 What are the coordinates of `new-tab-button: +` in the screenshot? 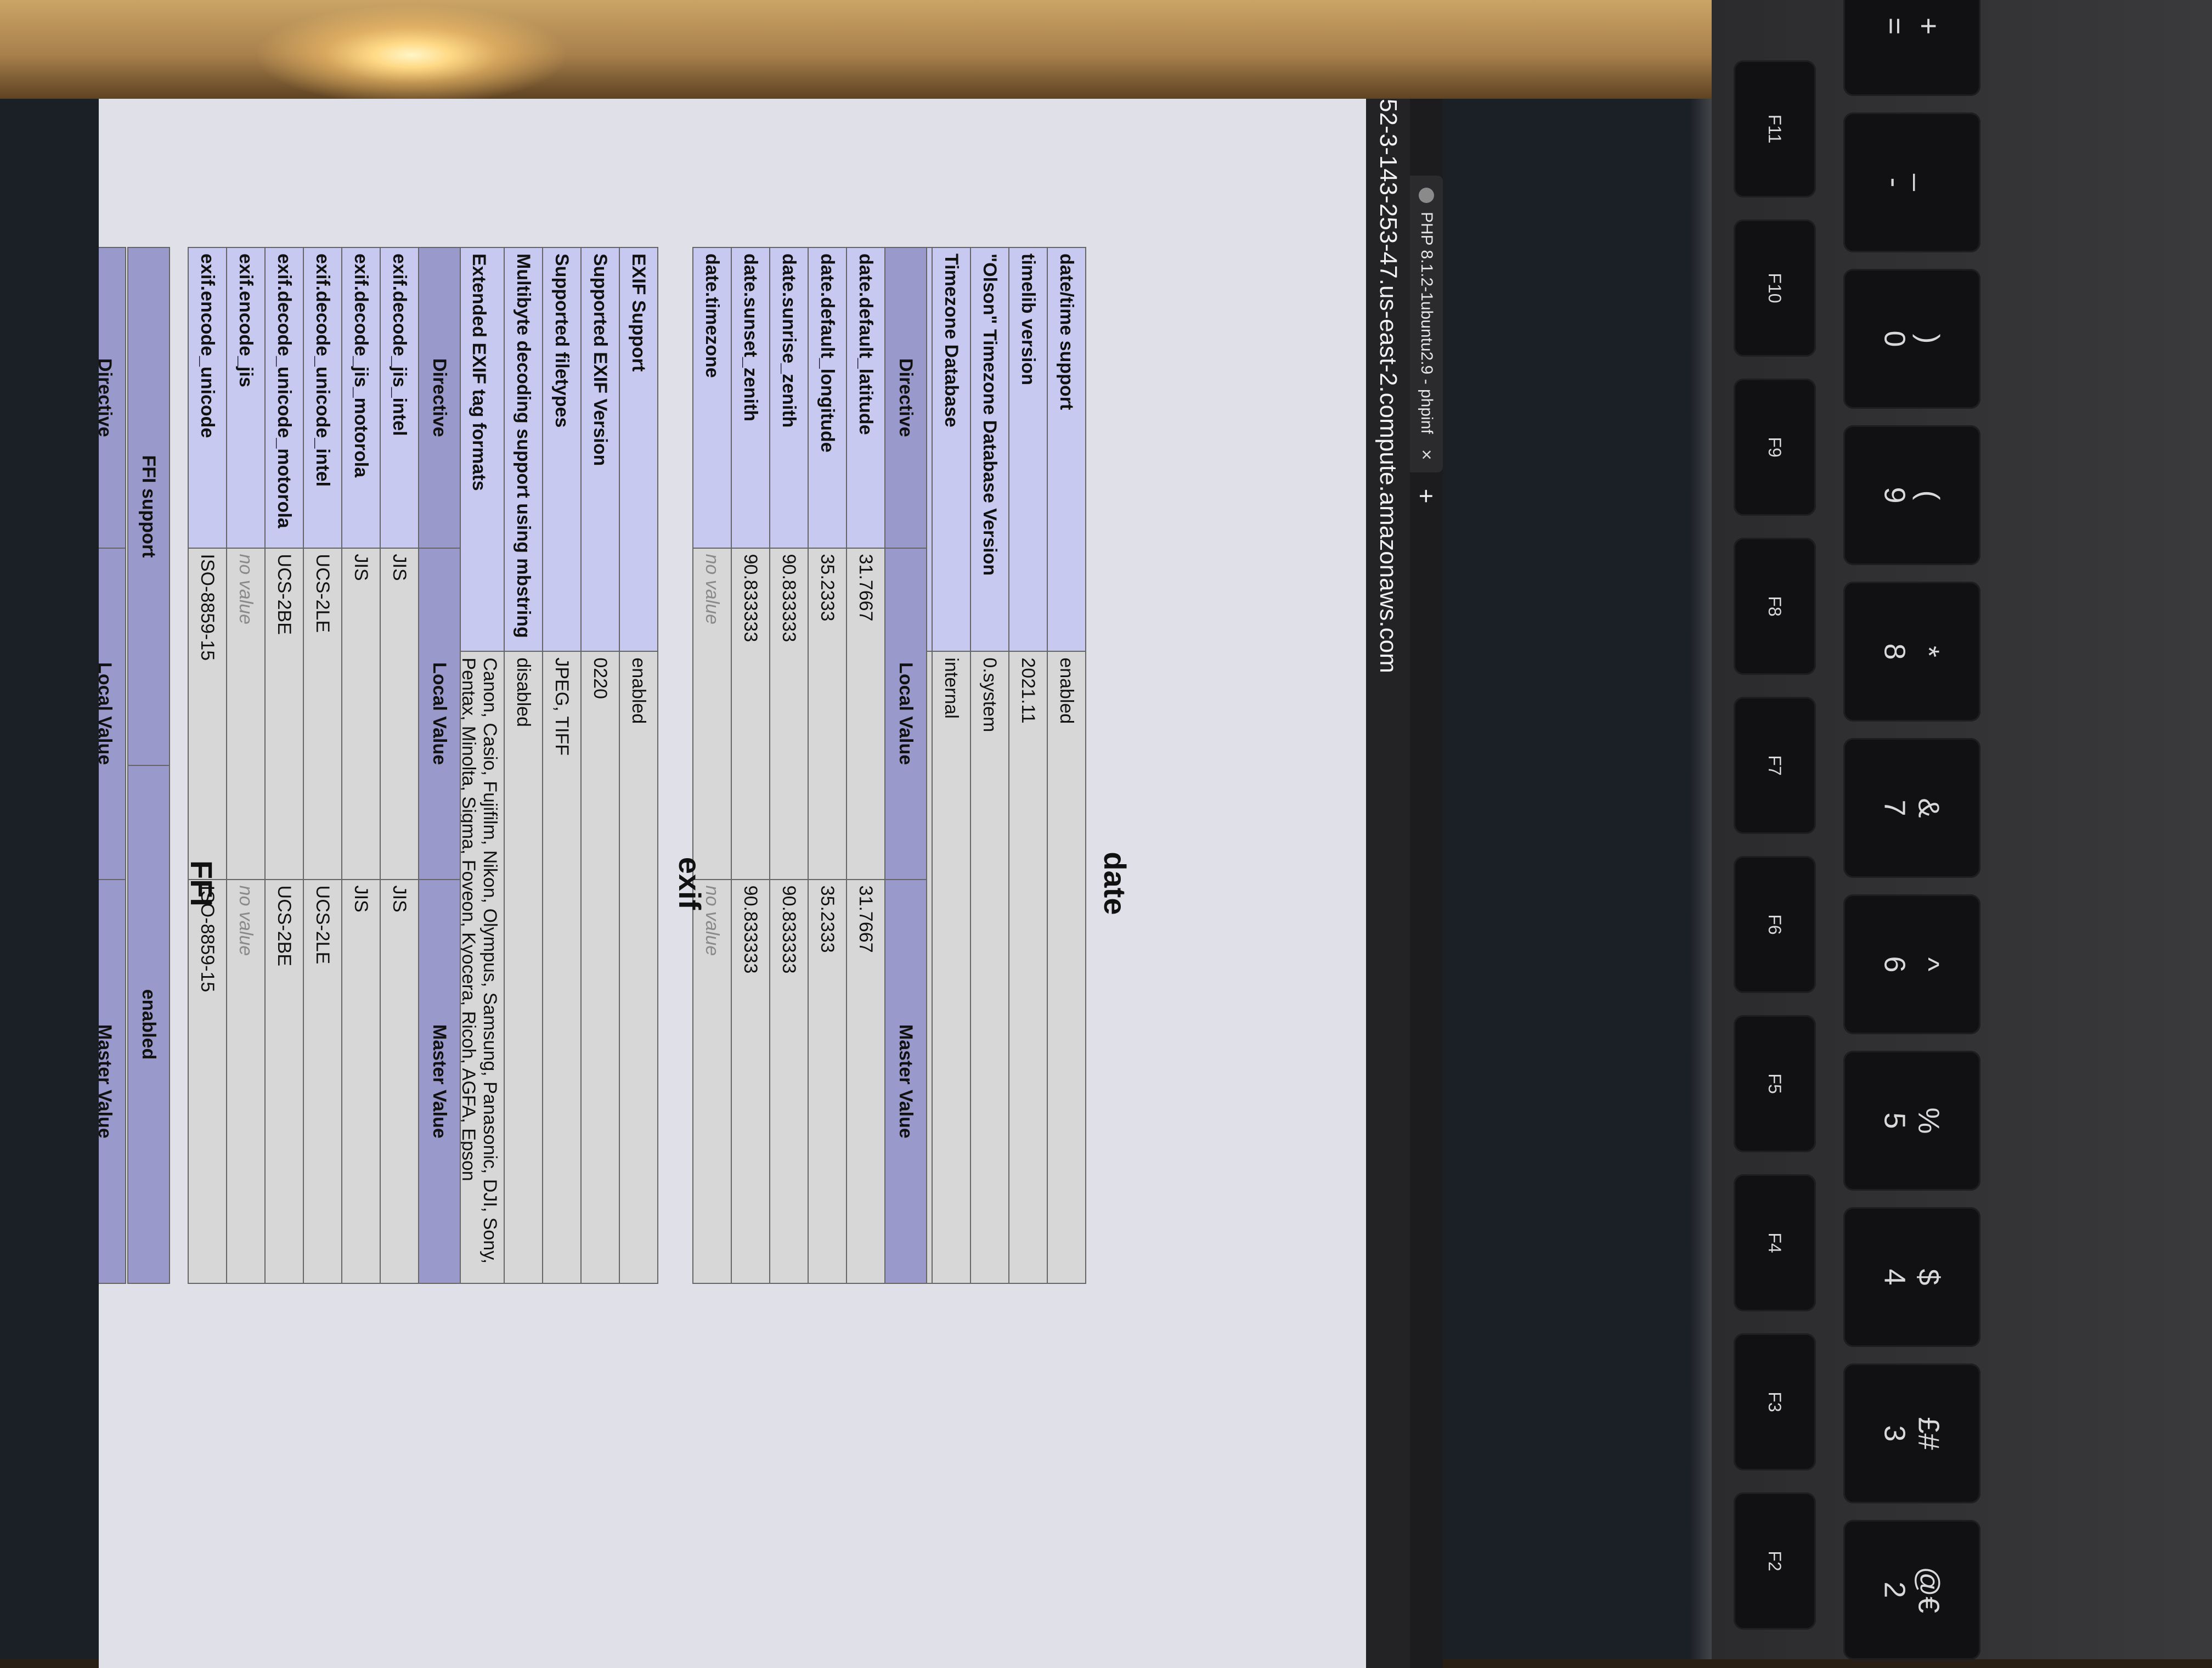 It's located at (1427, 496).